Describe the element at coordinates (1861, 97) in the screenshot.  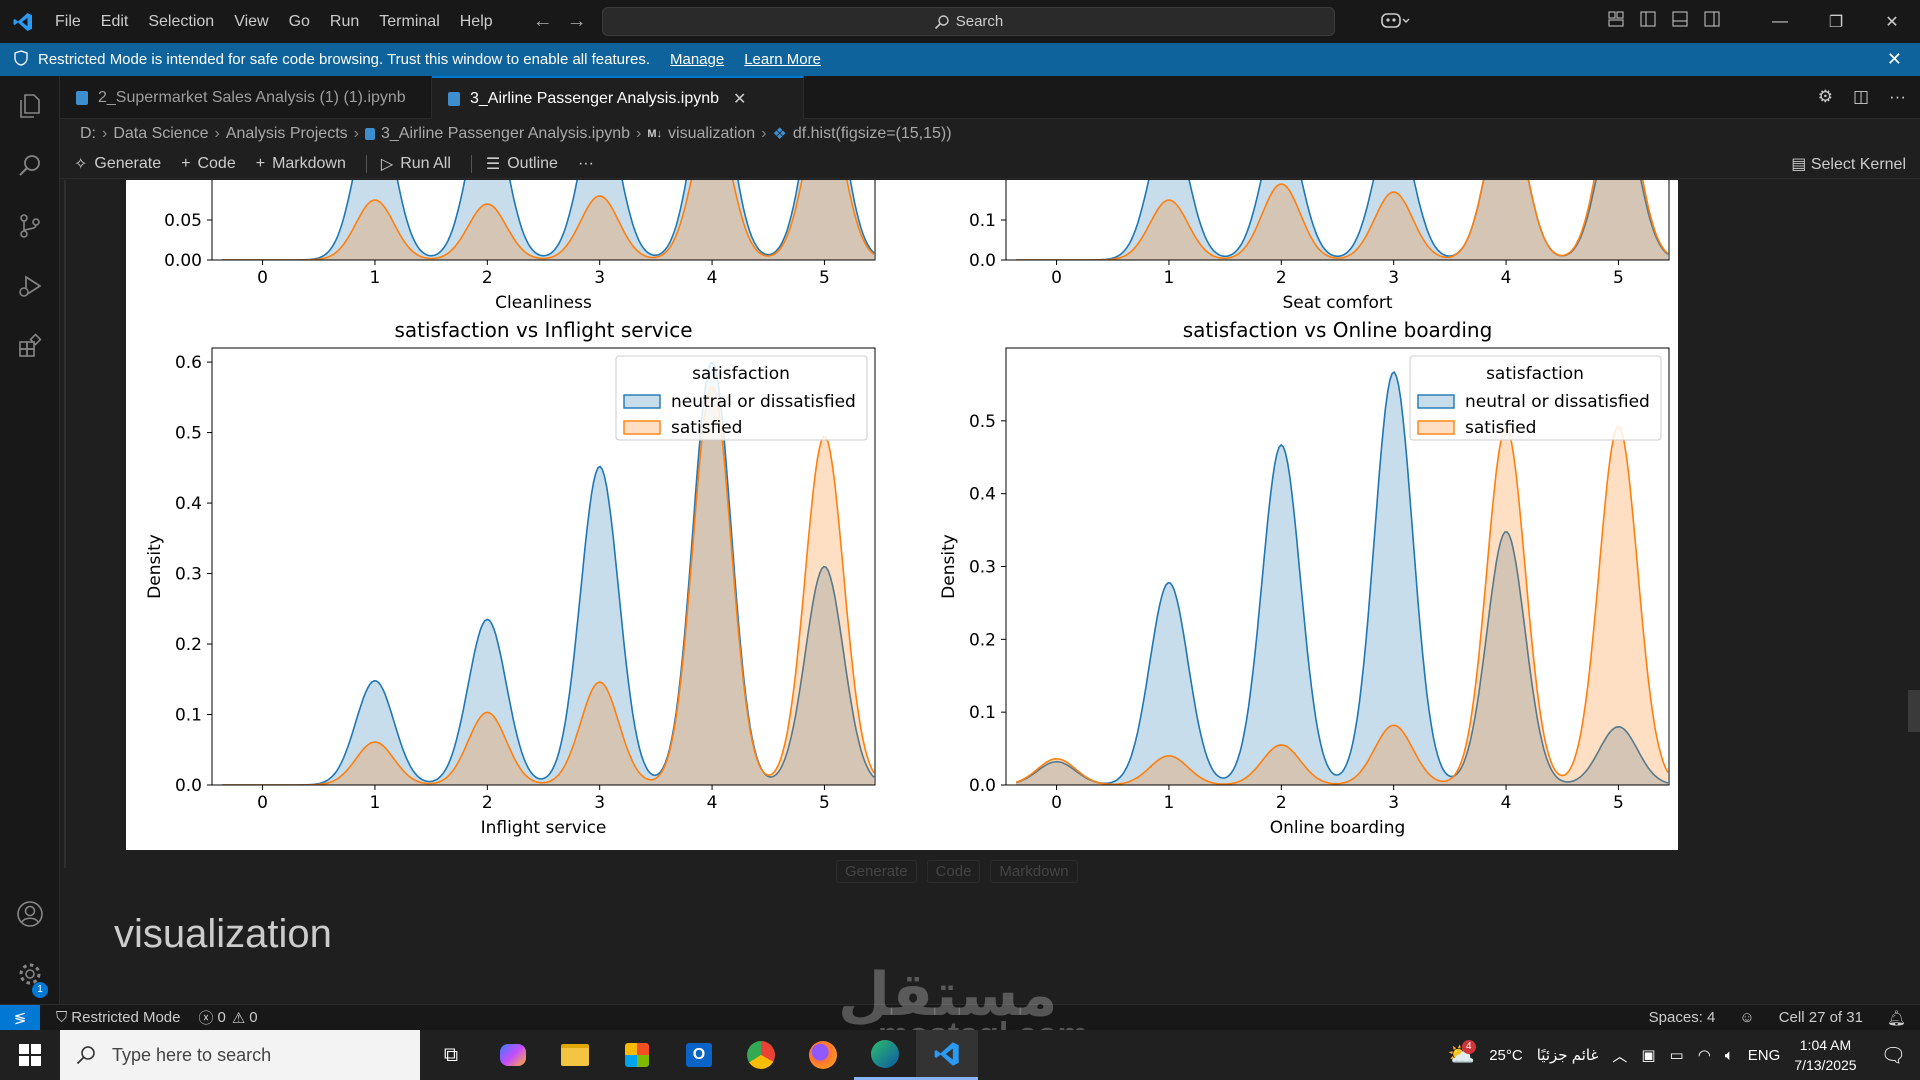
I see `split-editor-icon: ◫` at that location.